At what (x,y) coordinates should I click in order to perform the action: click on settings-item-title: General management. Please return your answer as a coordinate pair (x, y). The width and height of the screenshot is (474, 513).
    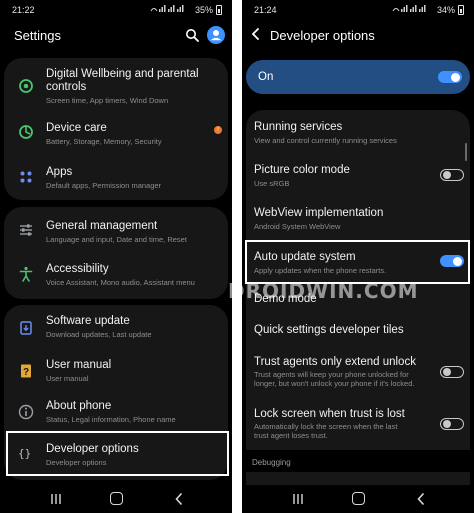
    Looking at the image, I should click on (102, 226).